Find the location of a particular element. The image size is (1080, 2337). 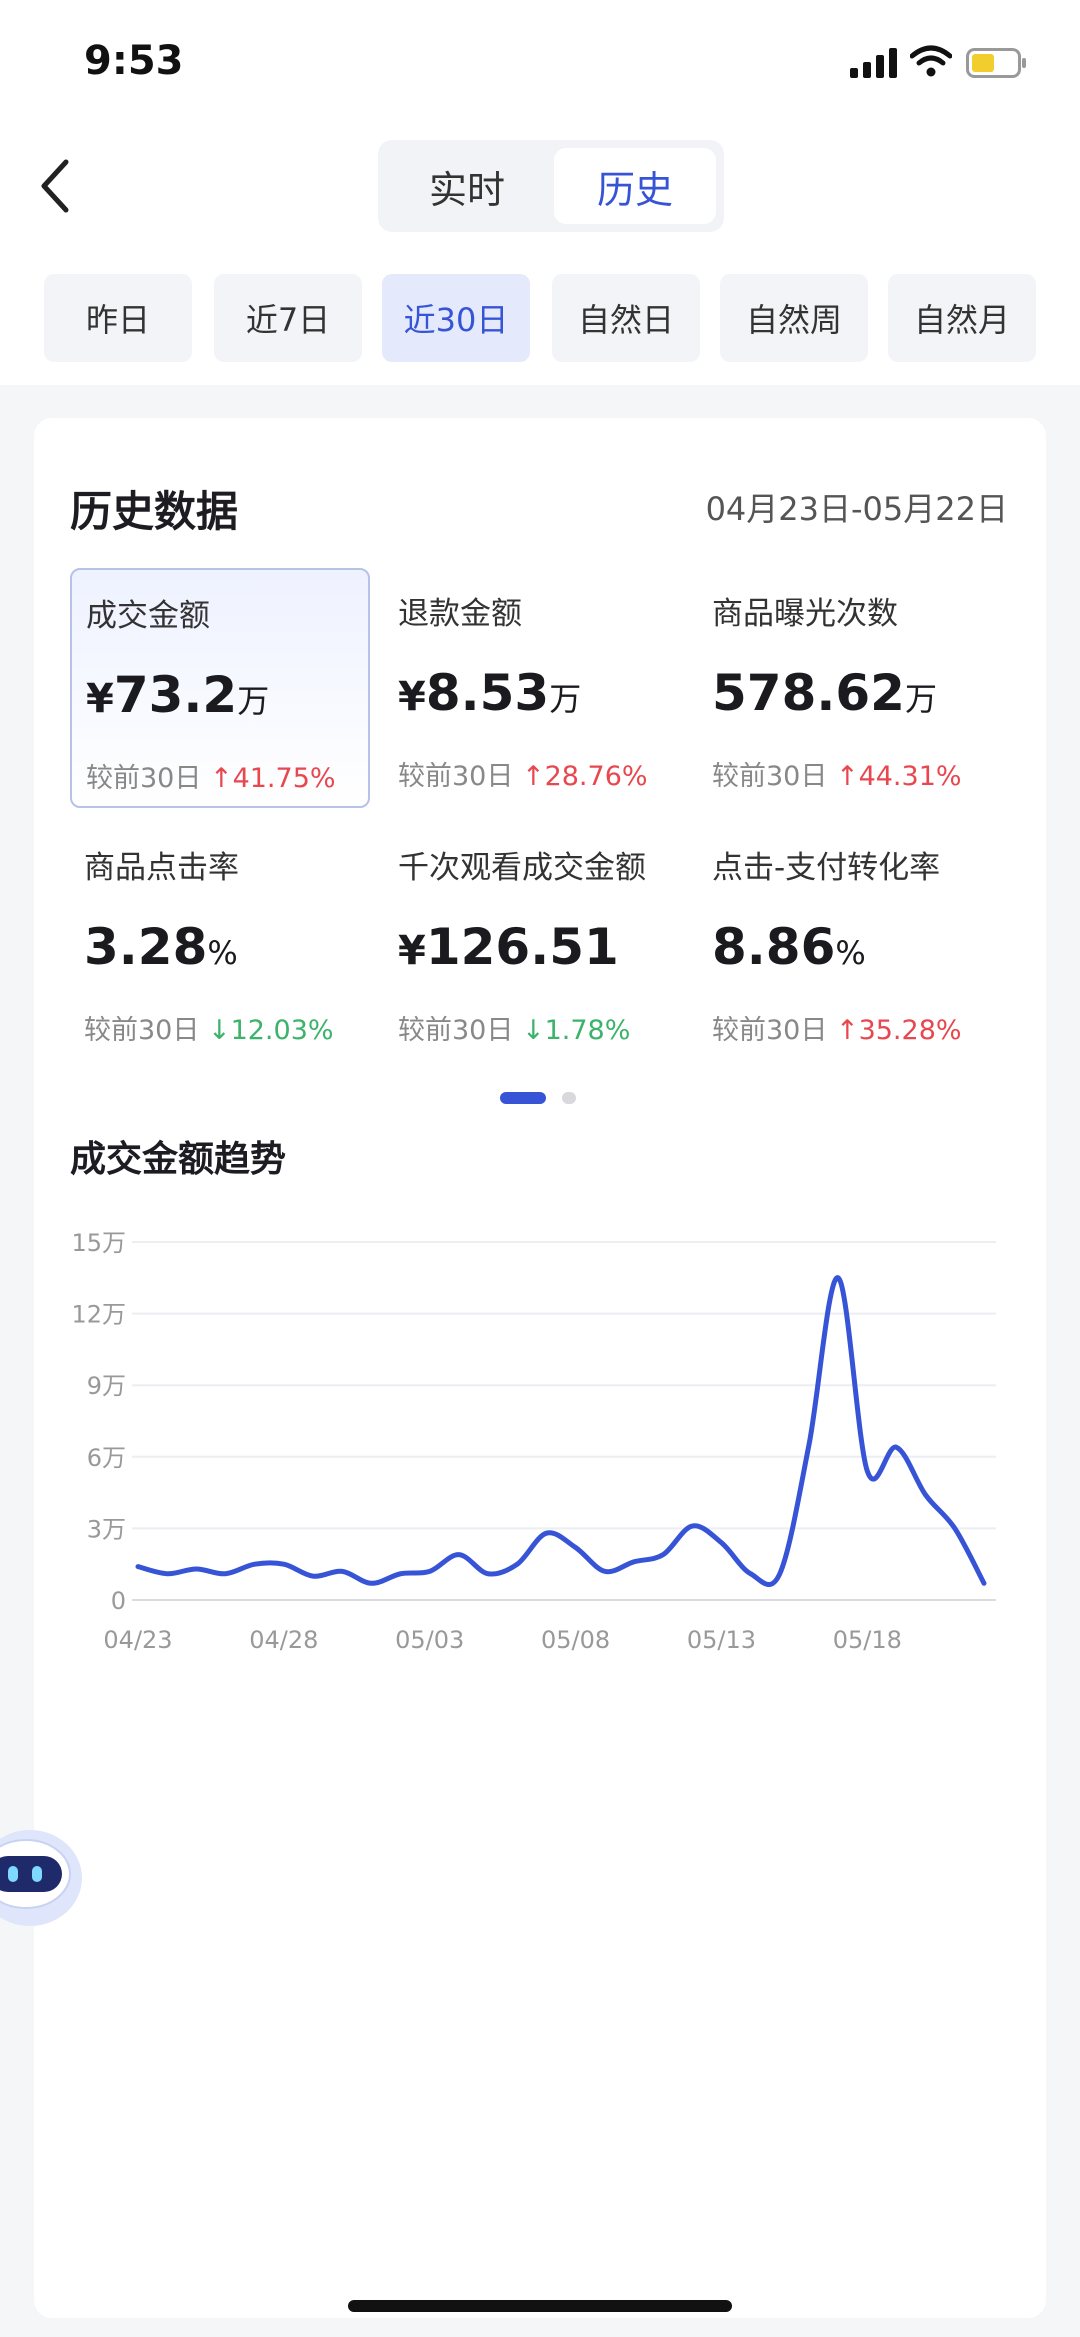

filter-last-7-days: 近7日 is located at coordinates (288, 318).